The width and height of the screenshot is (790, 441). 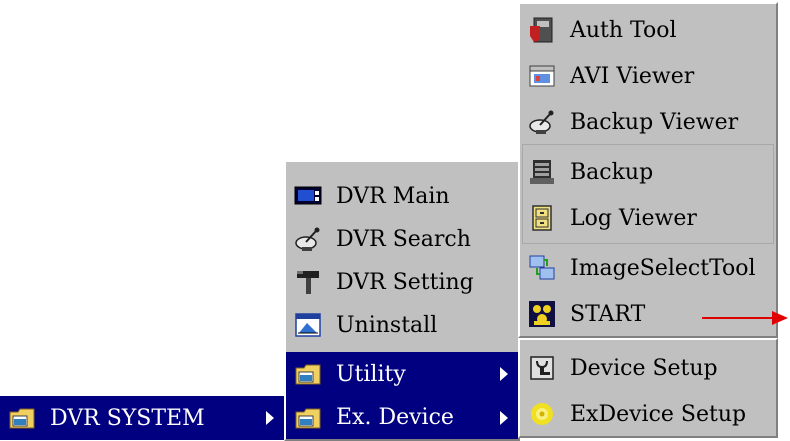 I want to click on menu-item-label: Ex. Device, so click(x=395, y=417).